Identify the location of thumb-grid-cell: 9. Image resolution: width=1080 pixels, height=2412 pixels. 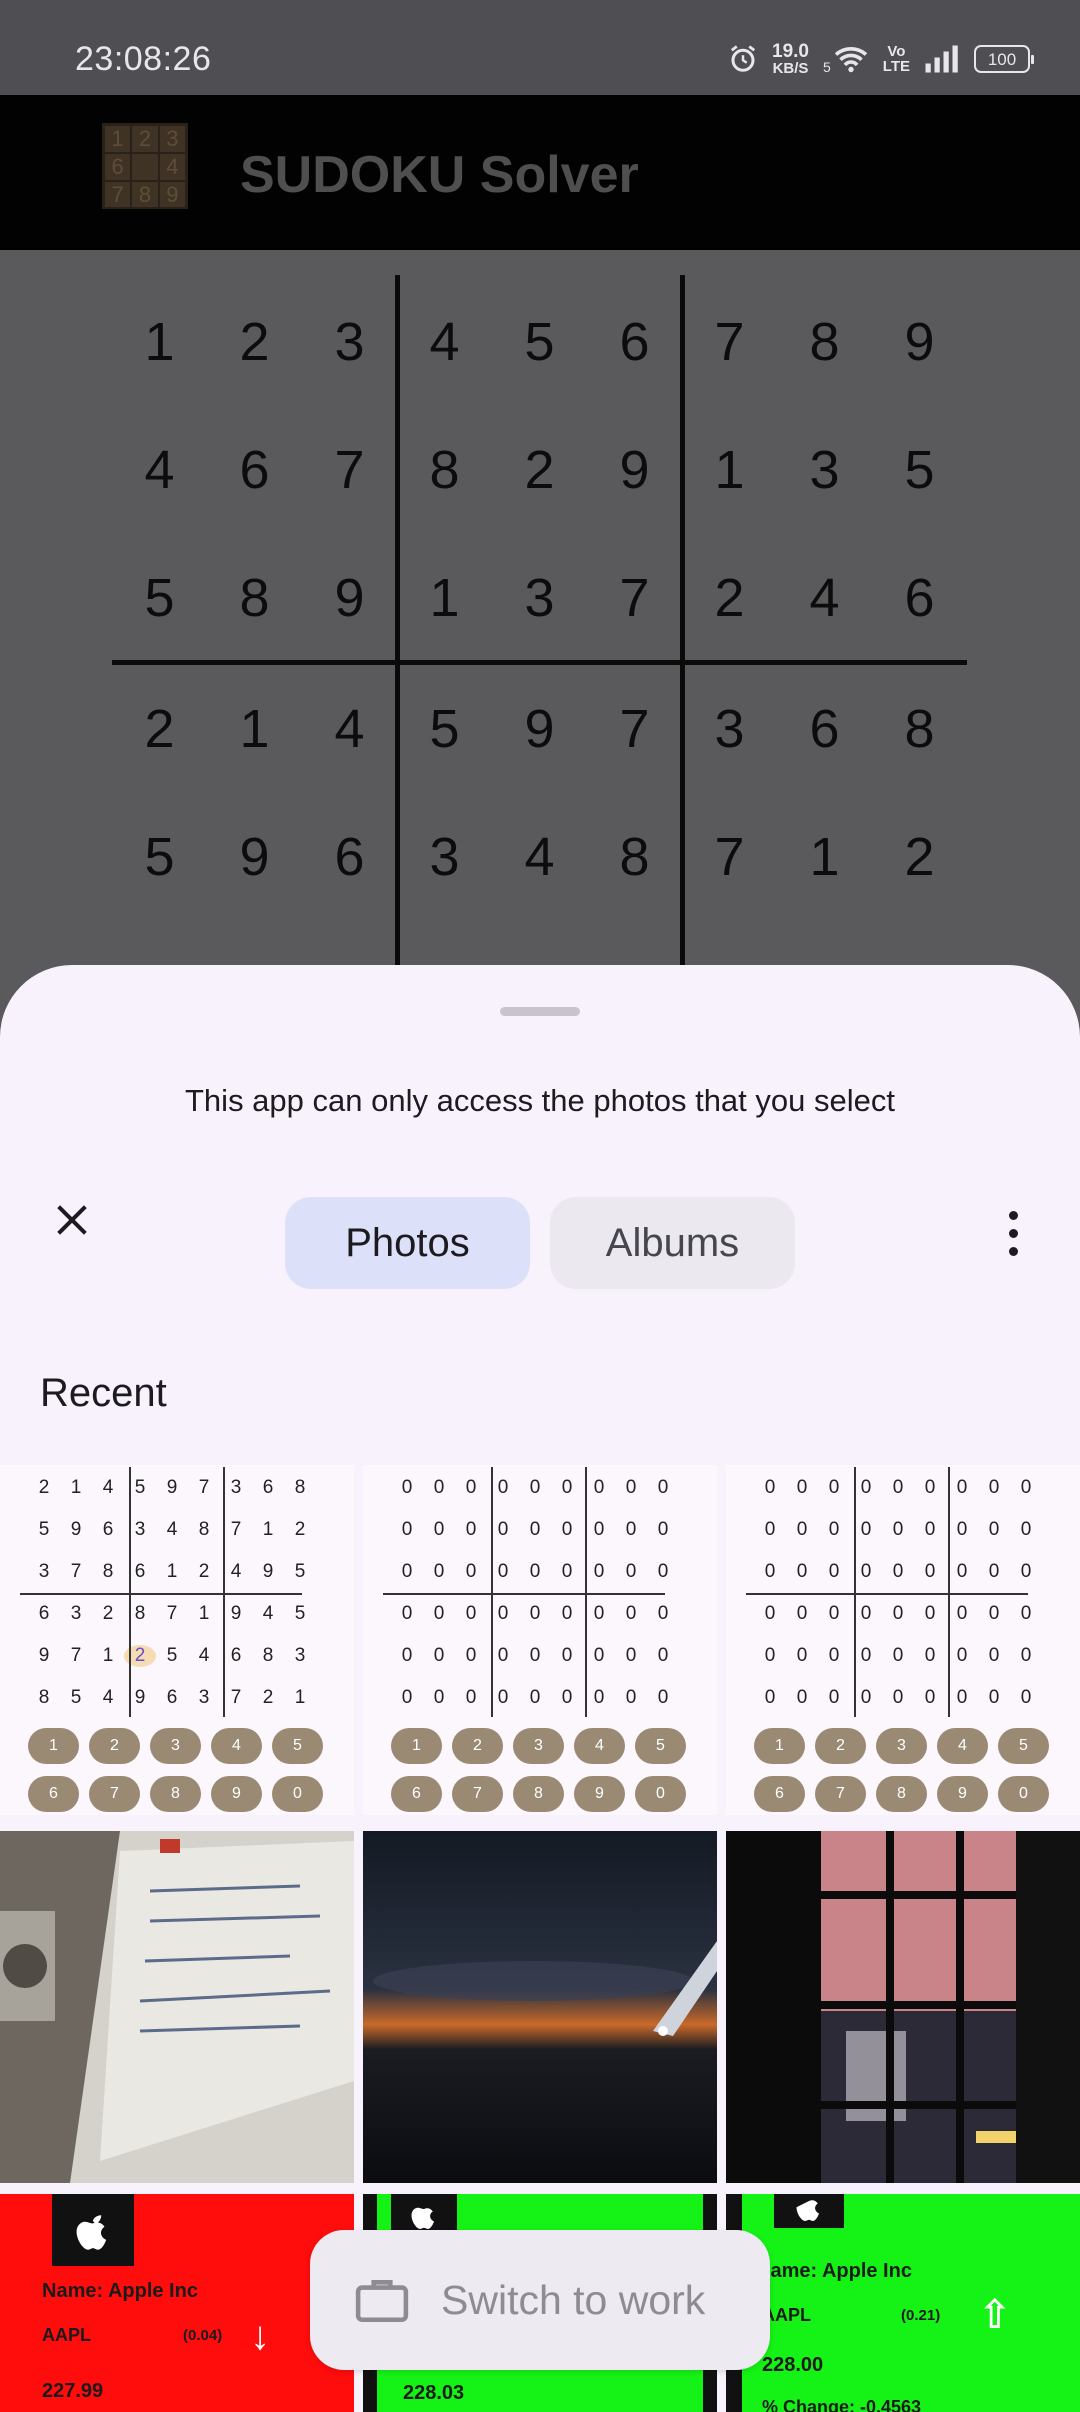
(268, 1571).